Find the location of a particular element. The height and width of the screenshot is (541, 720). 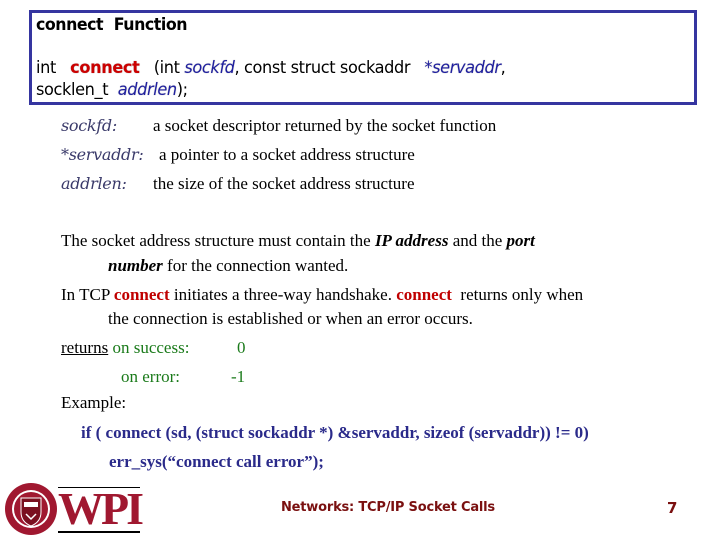

definition-term: *servaddr: is located at coordinates (102, 154).